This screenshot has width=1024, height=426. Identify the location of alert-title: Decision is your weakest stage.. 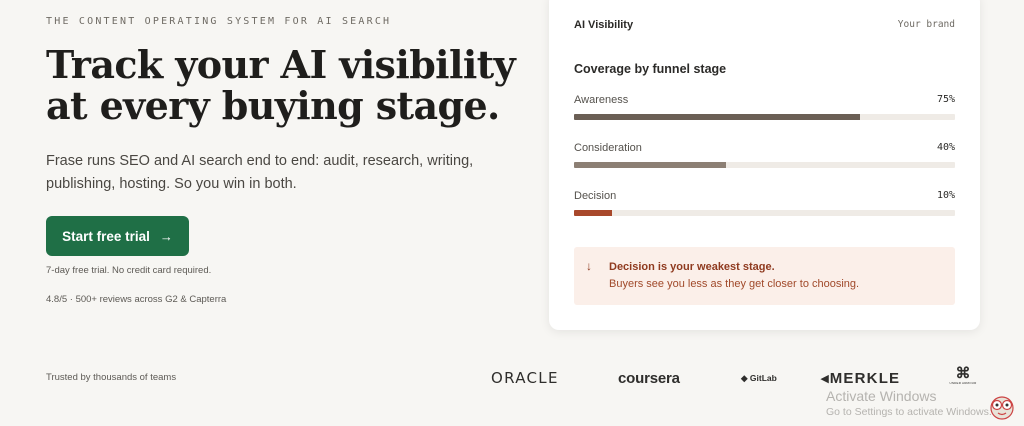
(692, 267).